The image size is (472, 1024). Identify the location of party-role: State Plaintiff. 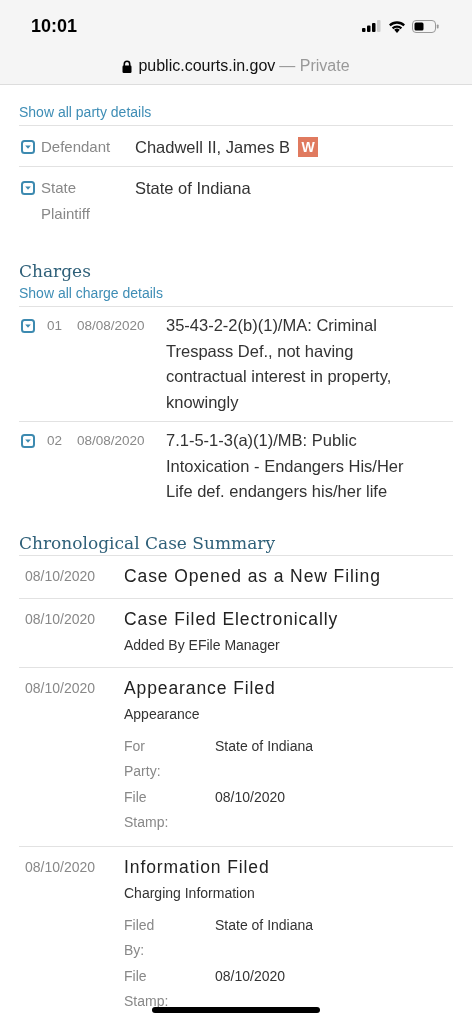
(66, 201).